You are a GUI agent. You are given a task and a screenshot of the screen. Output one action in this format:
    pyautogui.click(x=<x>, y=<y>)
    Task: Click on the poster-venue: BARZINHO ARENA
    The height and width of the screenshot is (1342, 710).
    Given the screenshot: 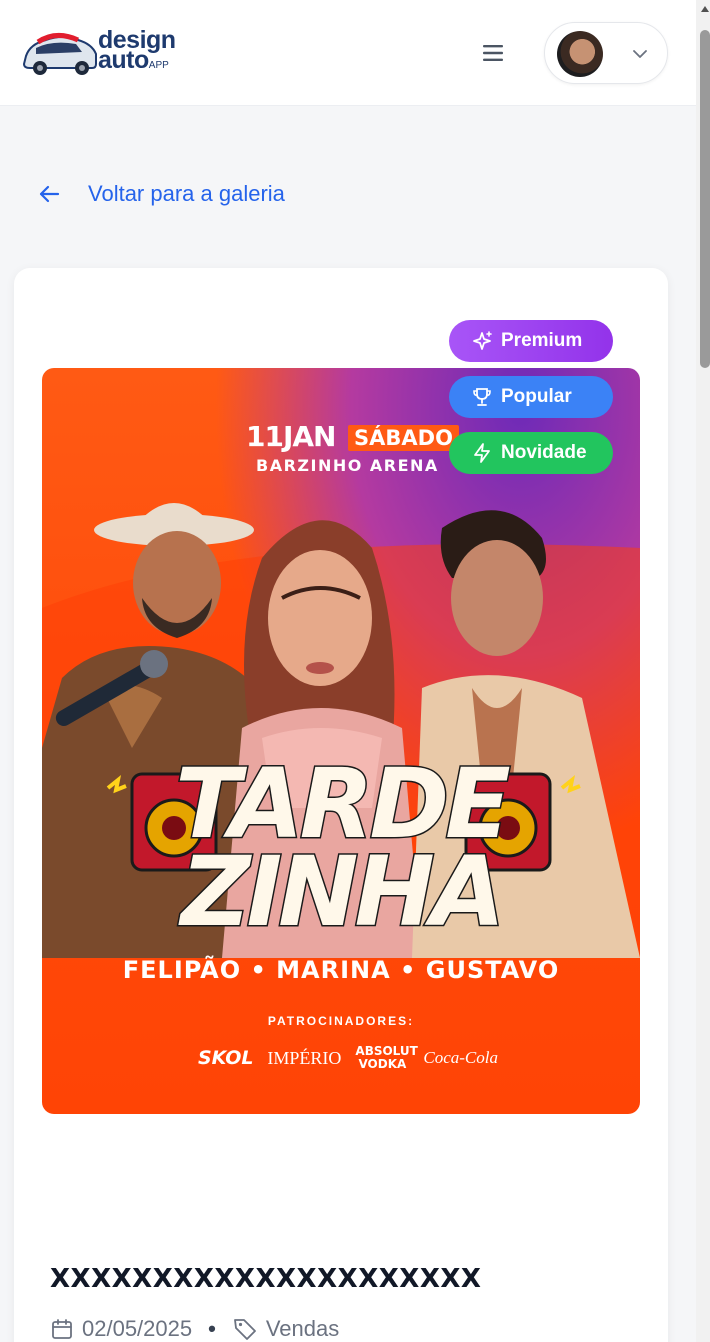 What is the action you would take?
    pyautogui.click(x=347, y=465)
    